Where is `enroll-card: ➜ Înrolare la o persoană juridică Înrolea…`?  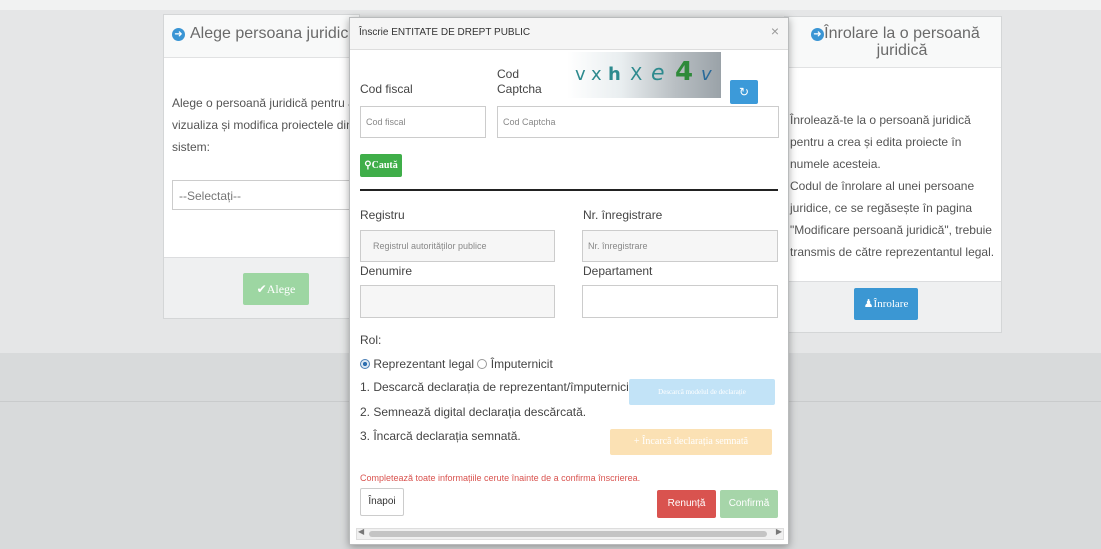
enroll-card: ➜ Înrolare la o persoană juridică Înrolea… is located at coordinates (893, 174).